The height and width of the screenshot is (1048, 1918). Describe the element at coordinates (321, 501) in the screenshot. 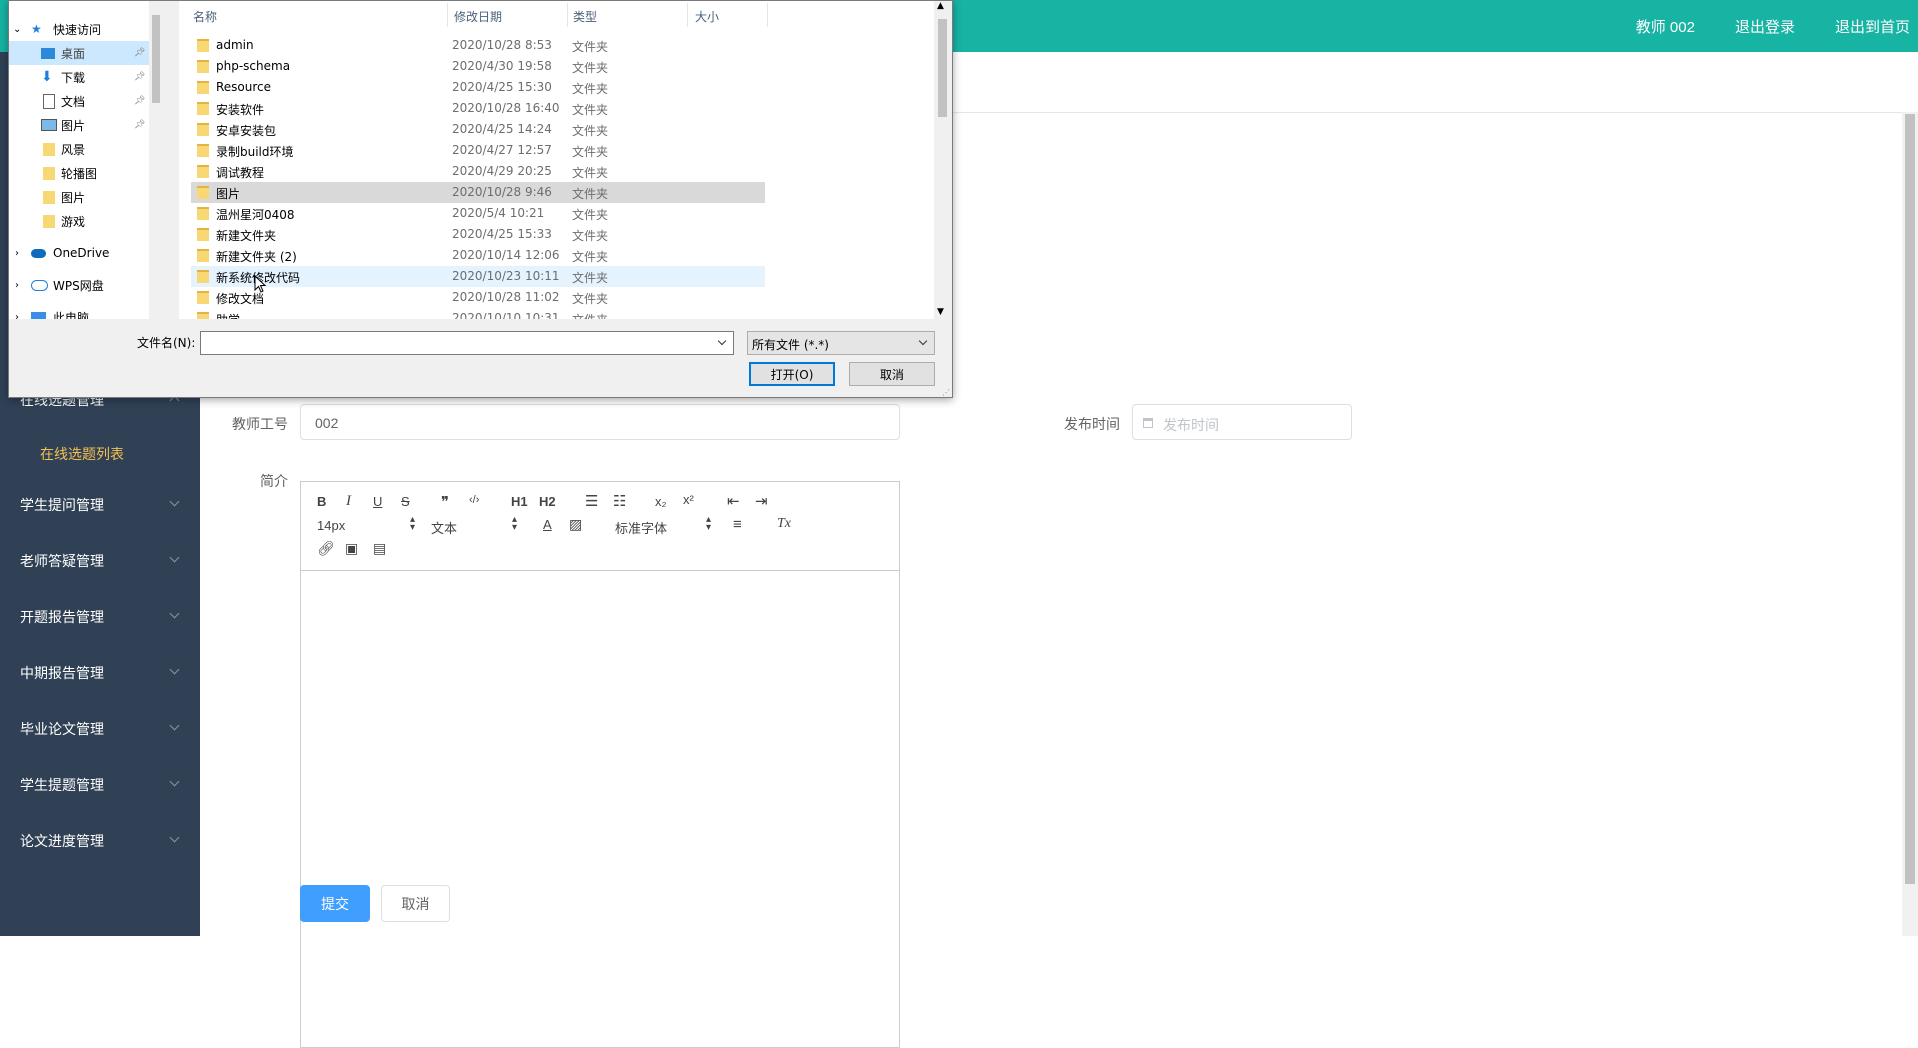

I see `bold-button: B` at that location.